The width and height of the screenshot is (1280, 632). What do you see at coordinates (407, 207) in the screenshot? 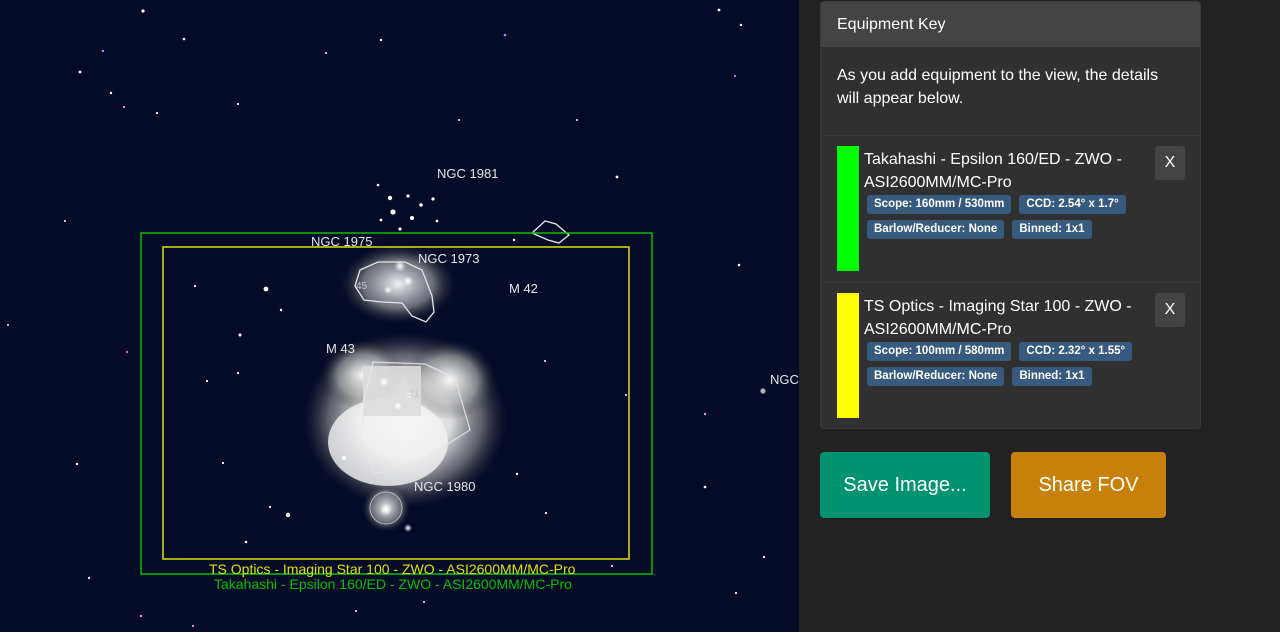
I see `ngc1981-cluster` at bounding box center [407, 207].